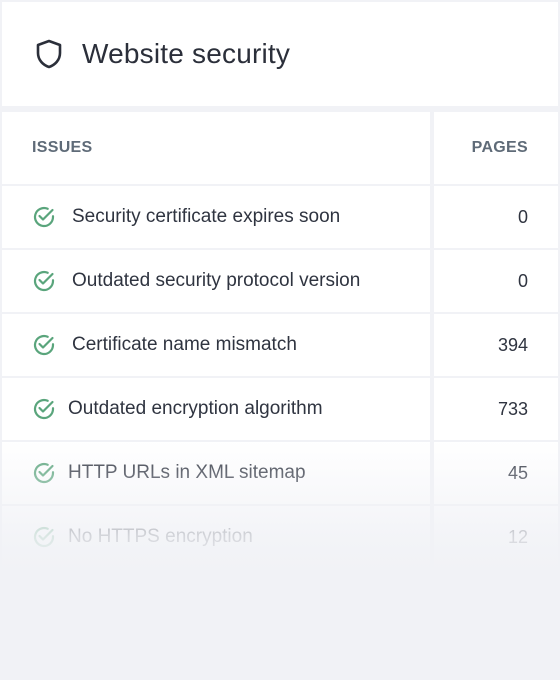  I want to click on pages-count: 394, so click(512, 344).